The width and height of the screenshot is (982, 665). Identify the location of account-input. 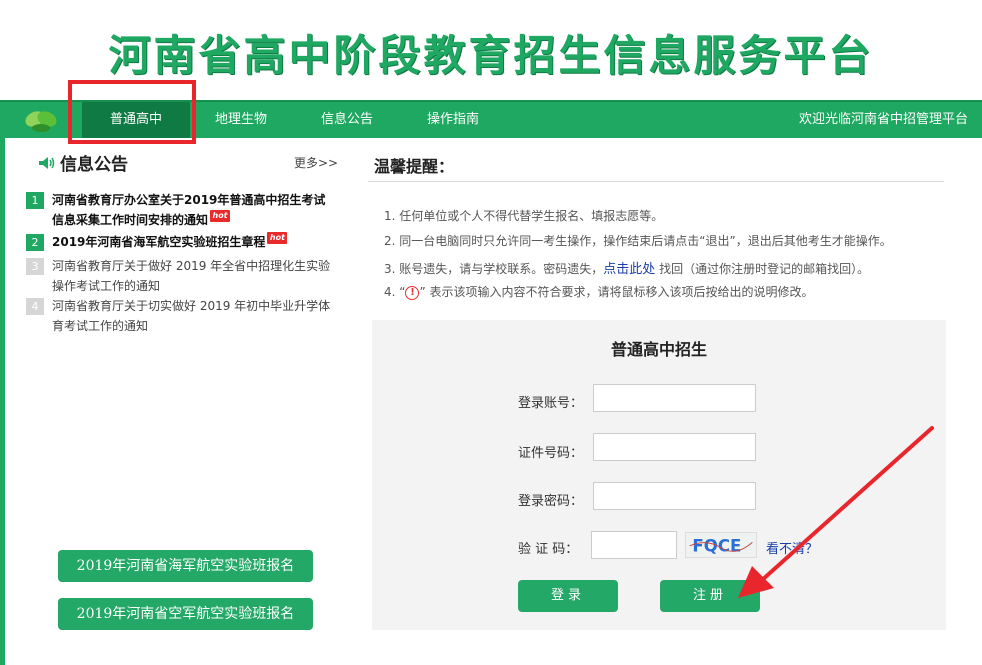
(674, 398).